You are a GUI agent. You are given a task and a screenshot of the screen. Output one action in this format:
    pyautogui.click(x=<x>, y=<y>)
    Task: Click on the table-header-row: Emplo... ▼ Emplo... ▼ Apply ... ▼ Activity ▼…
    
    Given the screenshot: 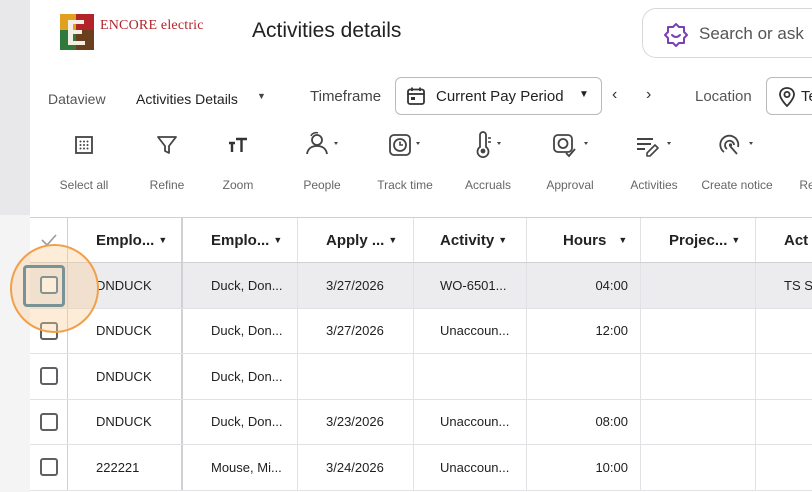 What is the action you would take?
    pyautogui.click(x=421, y=240)
    